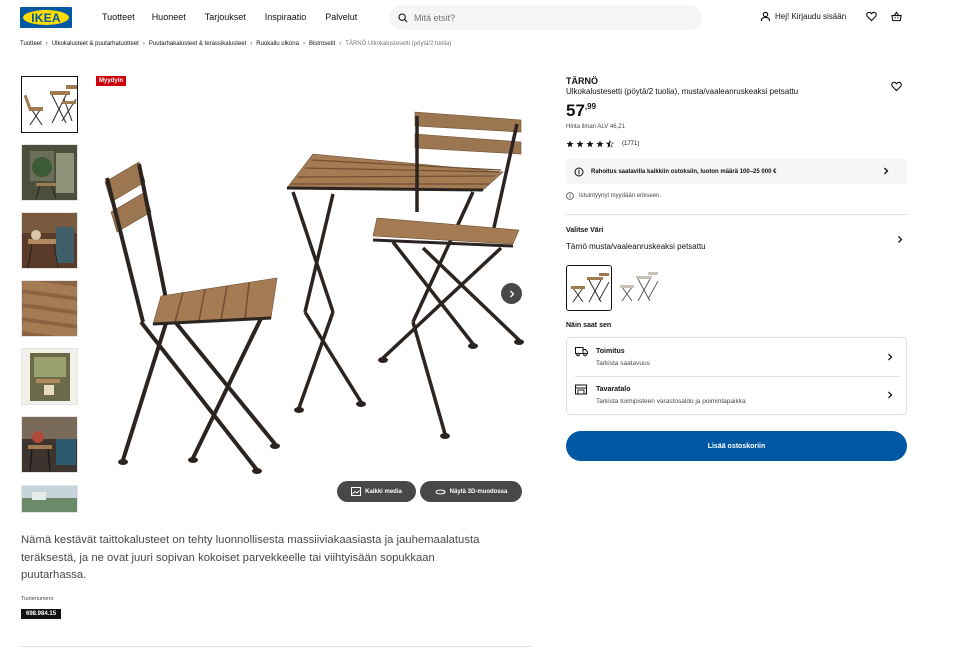 The width and height of the screenshot is (960, 654). What do you see at coordinates (639, 288) in the screenshot?
I see `color-swatch-option` at bounding box center [639, 288].